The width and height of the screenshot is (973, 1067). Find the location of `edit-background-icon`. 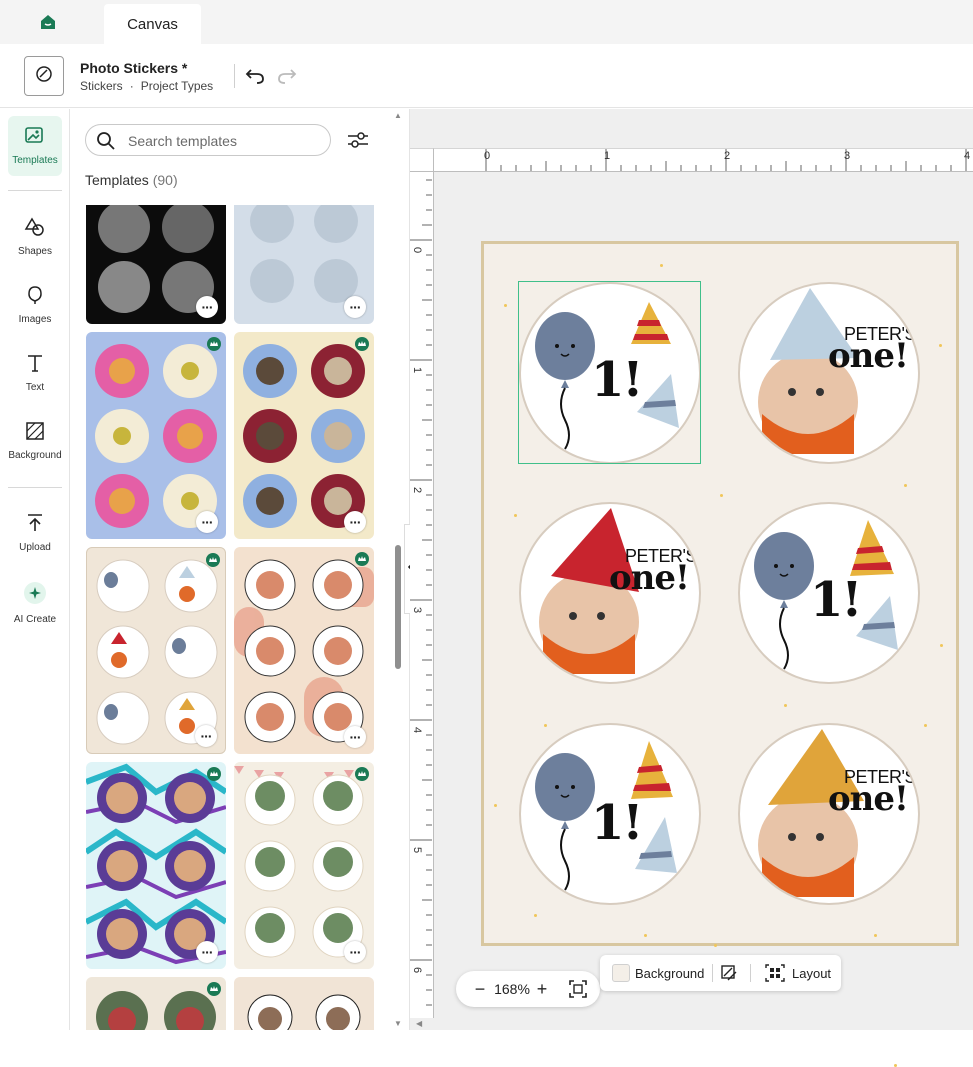

edit-background-icon is located at coordinates (729, 975).